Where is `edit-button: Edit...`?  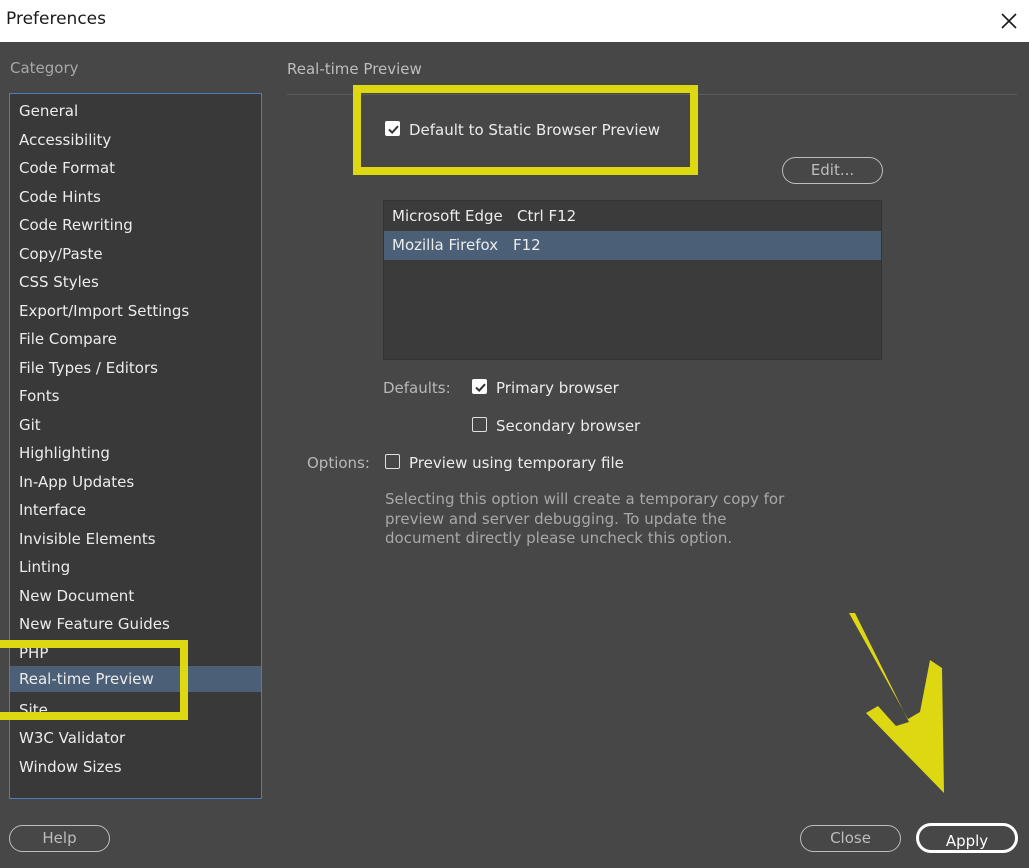
edit-button: Edit... is located at coordinates (832, 170).